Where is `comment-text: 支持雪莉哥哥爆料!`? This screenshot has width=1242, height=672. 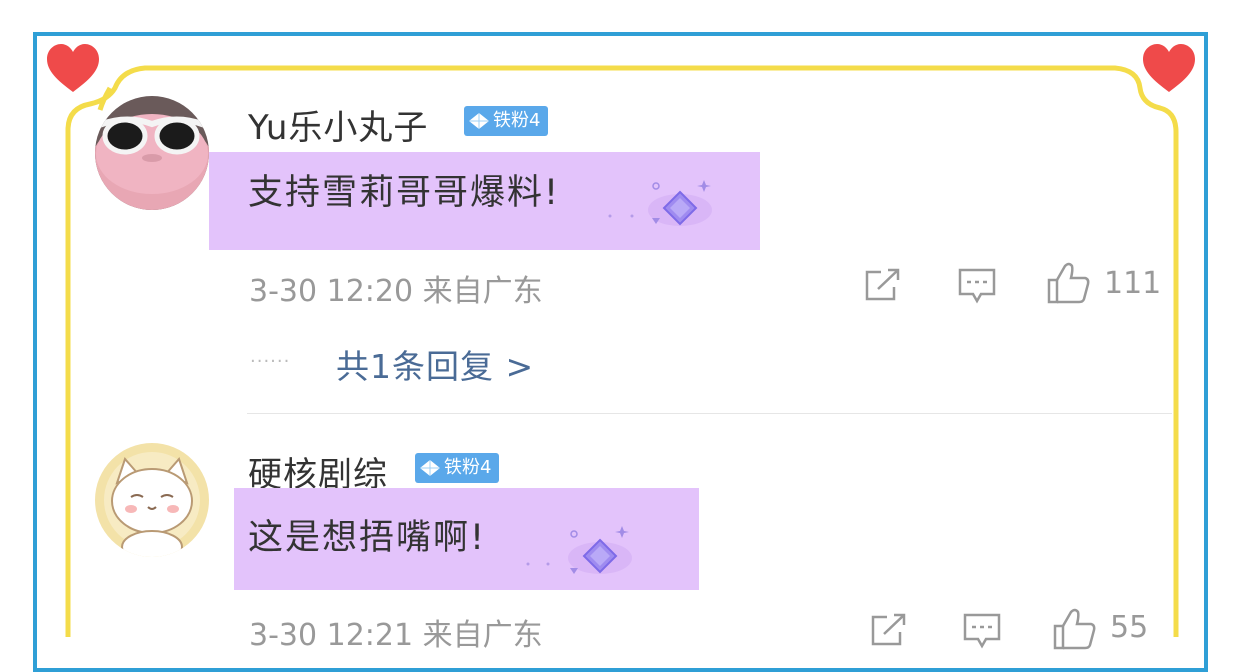
comment-text: 支持雪莉哥哥爆料! is located at coordinates (404, 193).